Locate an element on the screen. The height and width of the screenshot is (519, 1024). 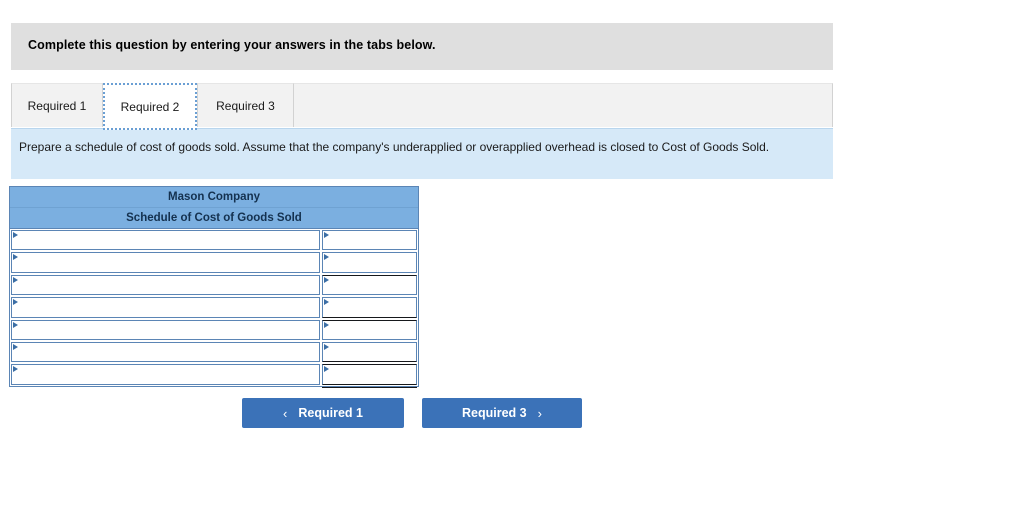
tab-required-1-label: Required 1 is located at coordinates (57, 105).